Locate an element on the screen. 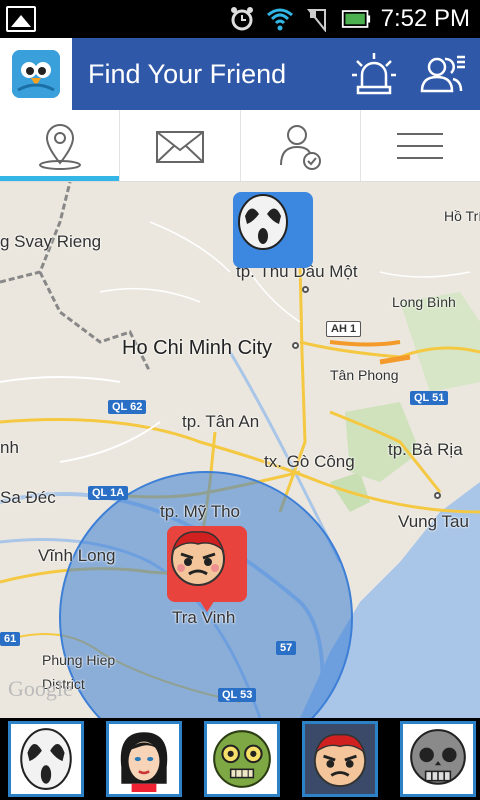 The width and height of the screenshot is (480, 800). battery-icon is located at coordinates (356, 19).